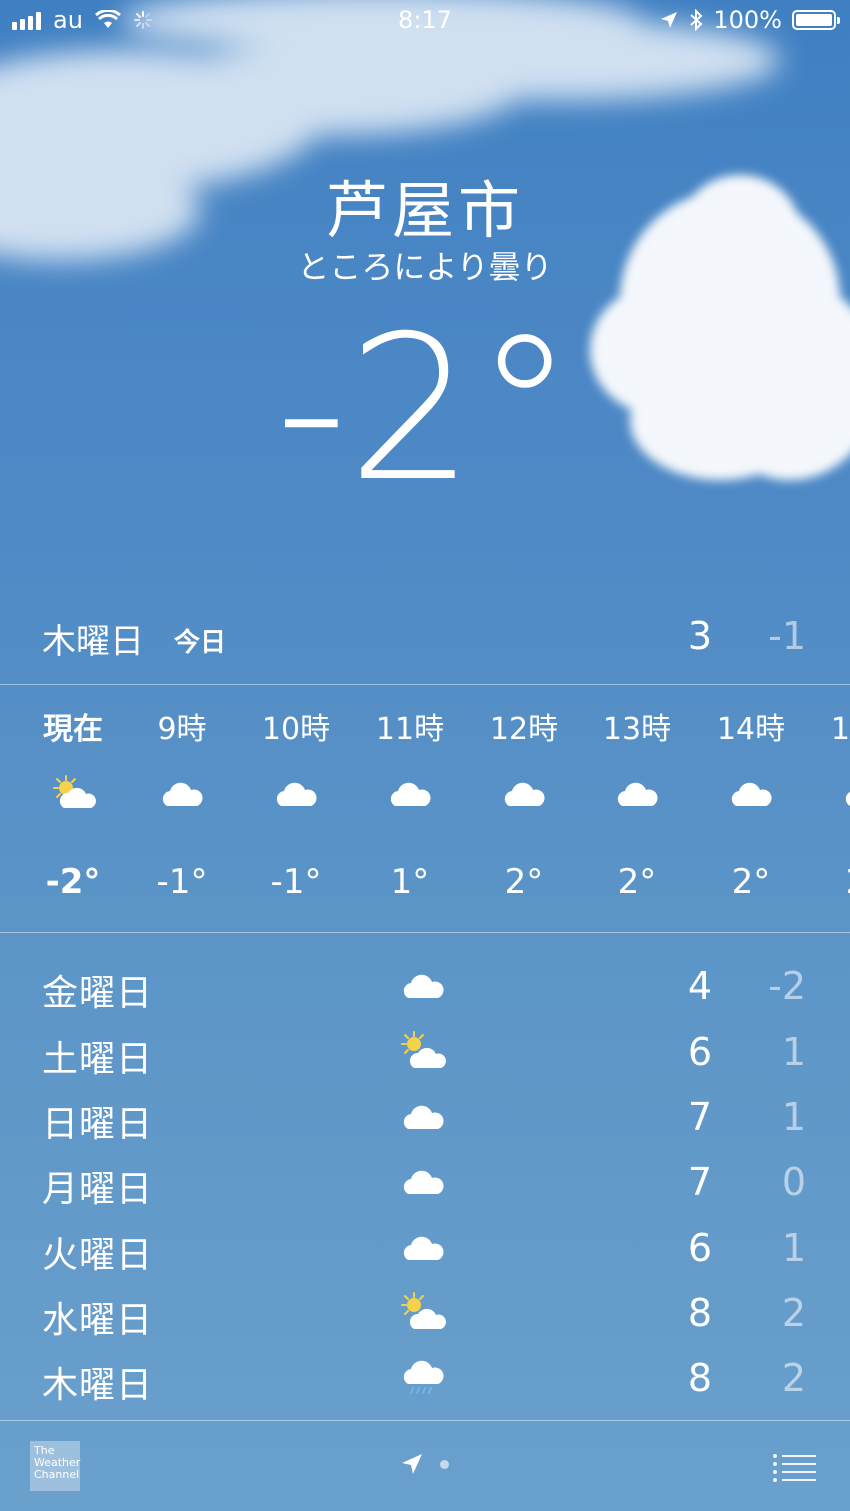 This screenshot has width=850, height=1511. I want to click on location-services-icon, so click(669, 20).